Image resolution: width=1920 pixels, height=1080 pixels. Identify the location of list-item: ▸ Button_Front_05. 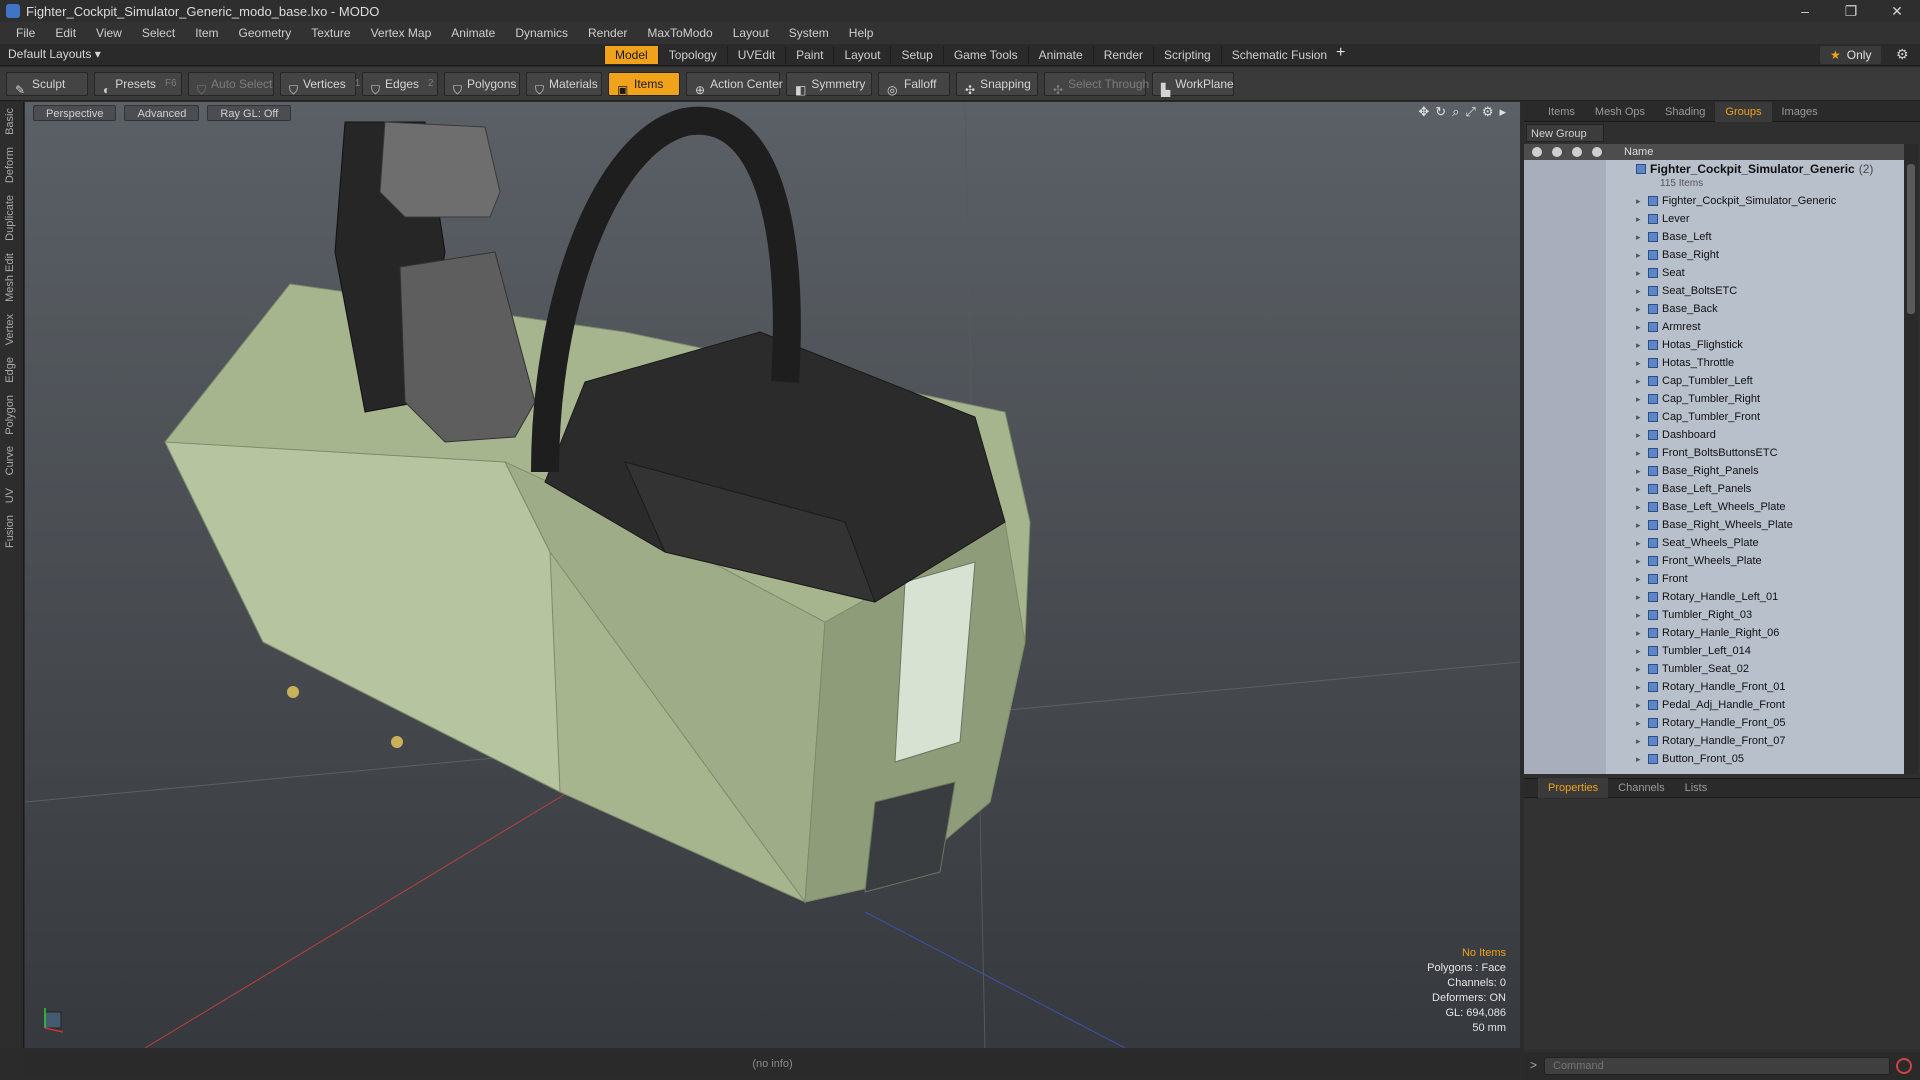
(1714, 759).